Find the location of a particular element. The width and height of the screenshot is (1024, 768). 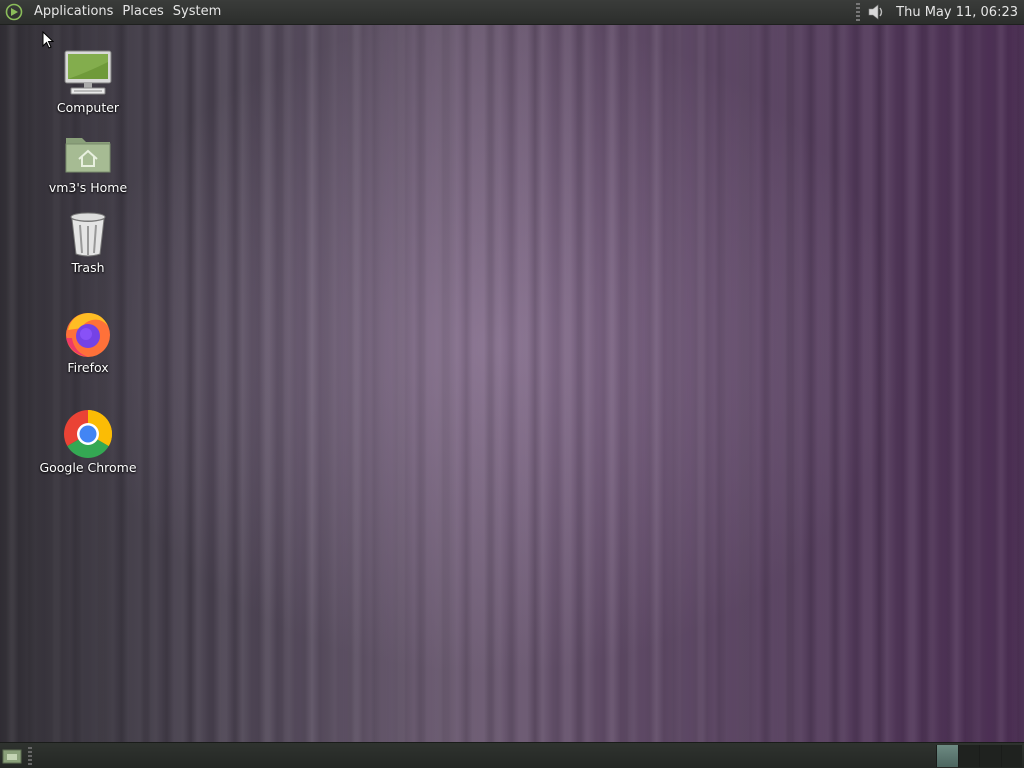

menu-places: Places is located at coordinates (142, 12).